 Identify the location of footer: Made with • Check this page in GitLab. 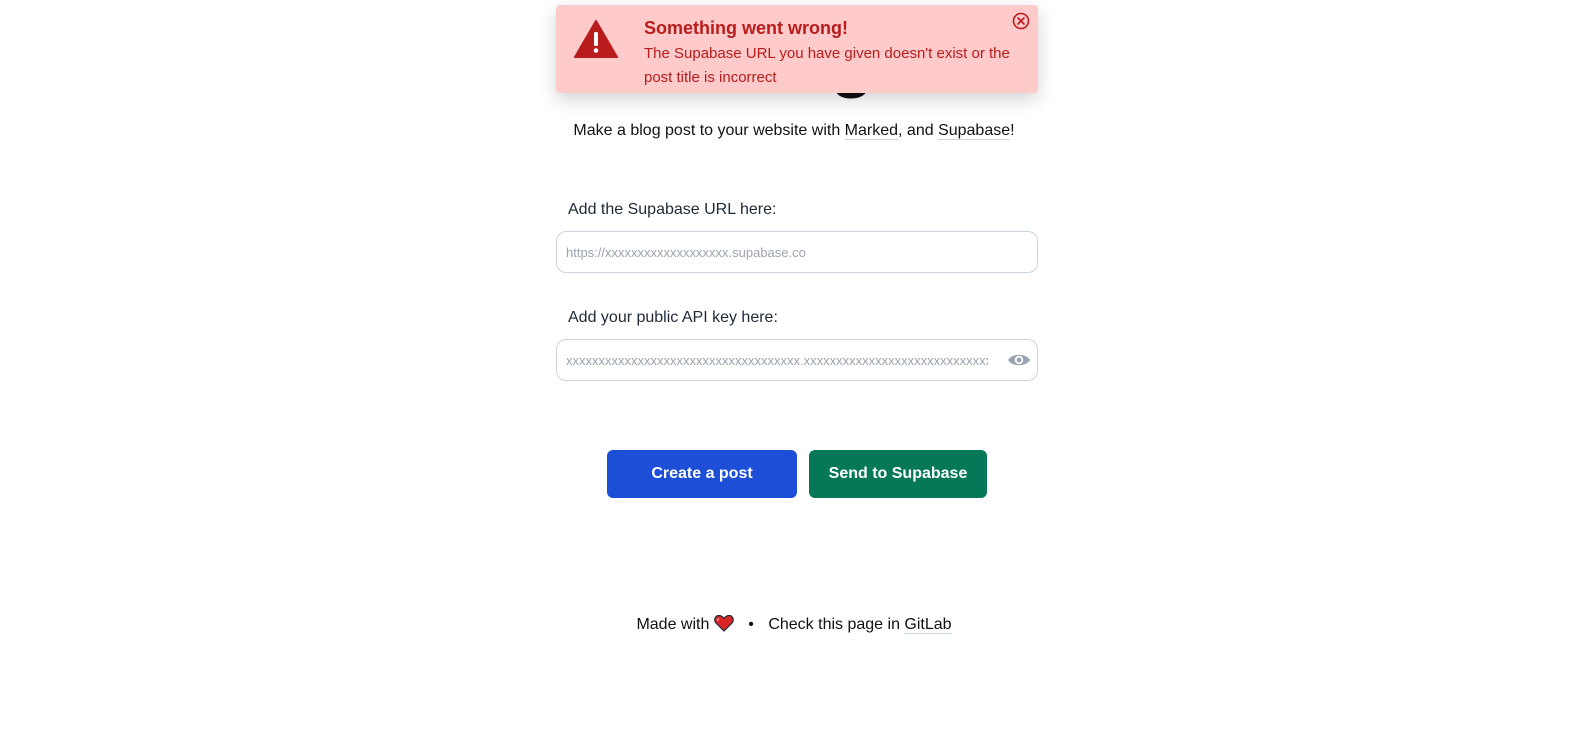
(794, 625).